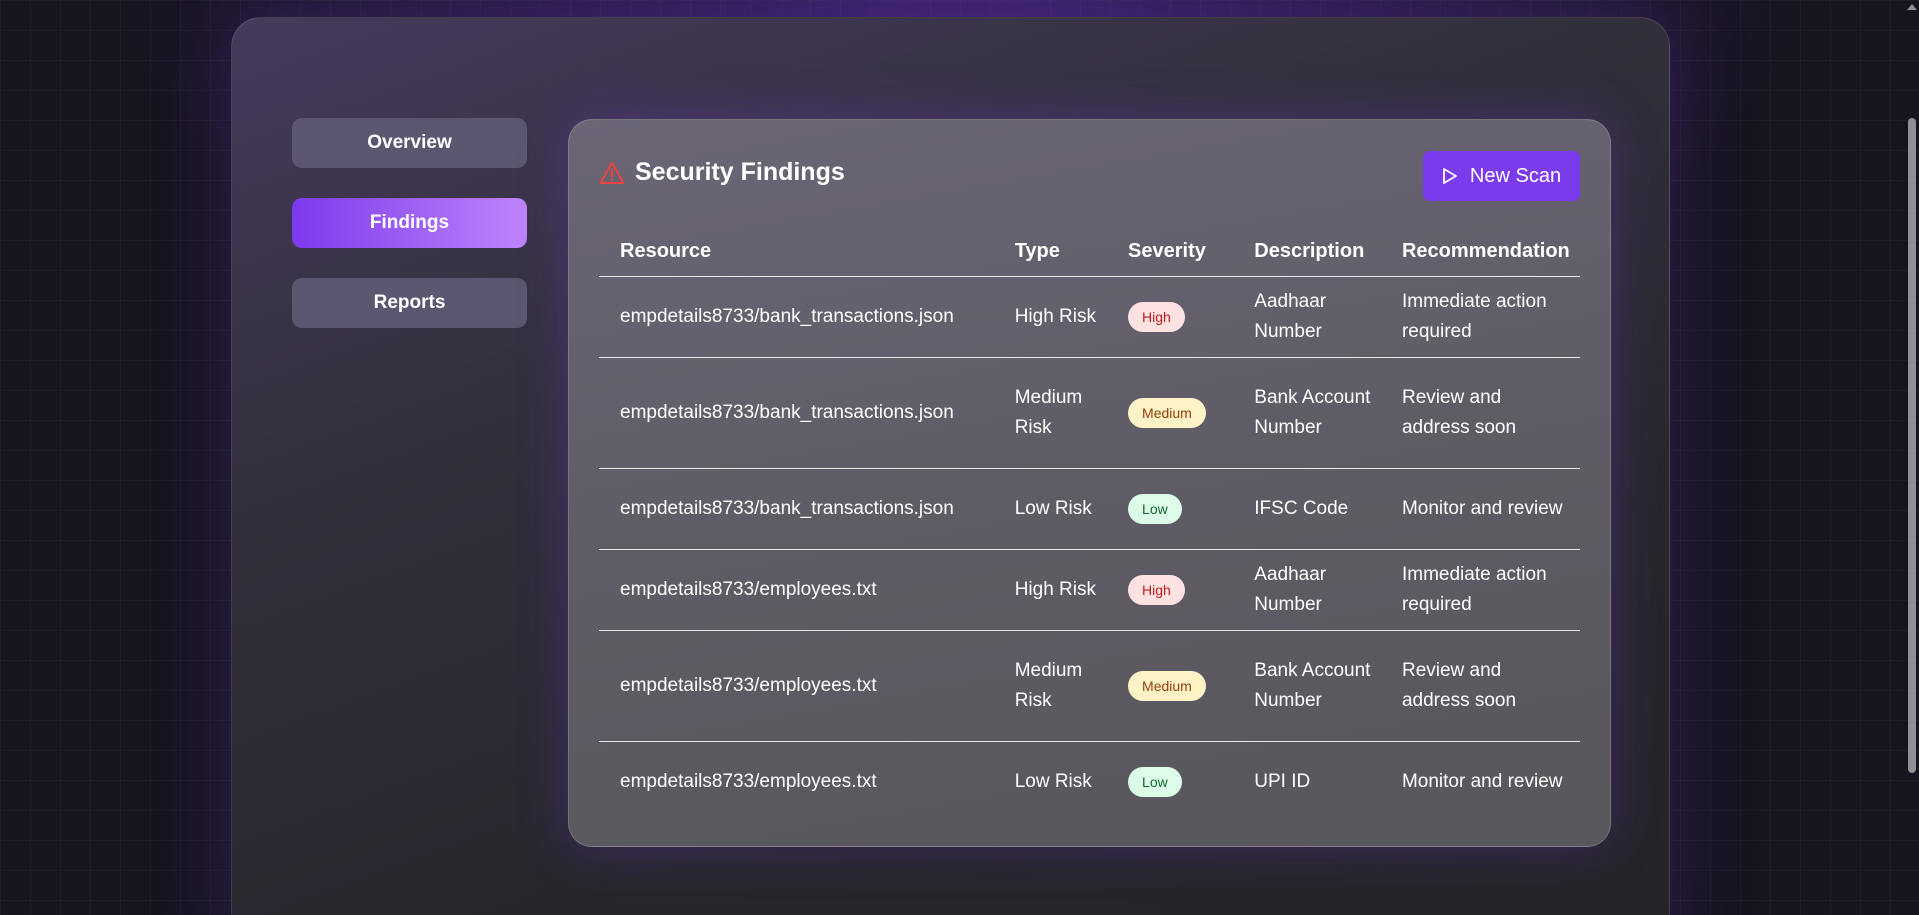 This screenshot has width=1919, height=915. I want to click on page-scrollbar, so click(1912, 457).